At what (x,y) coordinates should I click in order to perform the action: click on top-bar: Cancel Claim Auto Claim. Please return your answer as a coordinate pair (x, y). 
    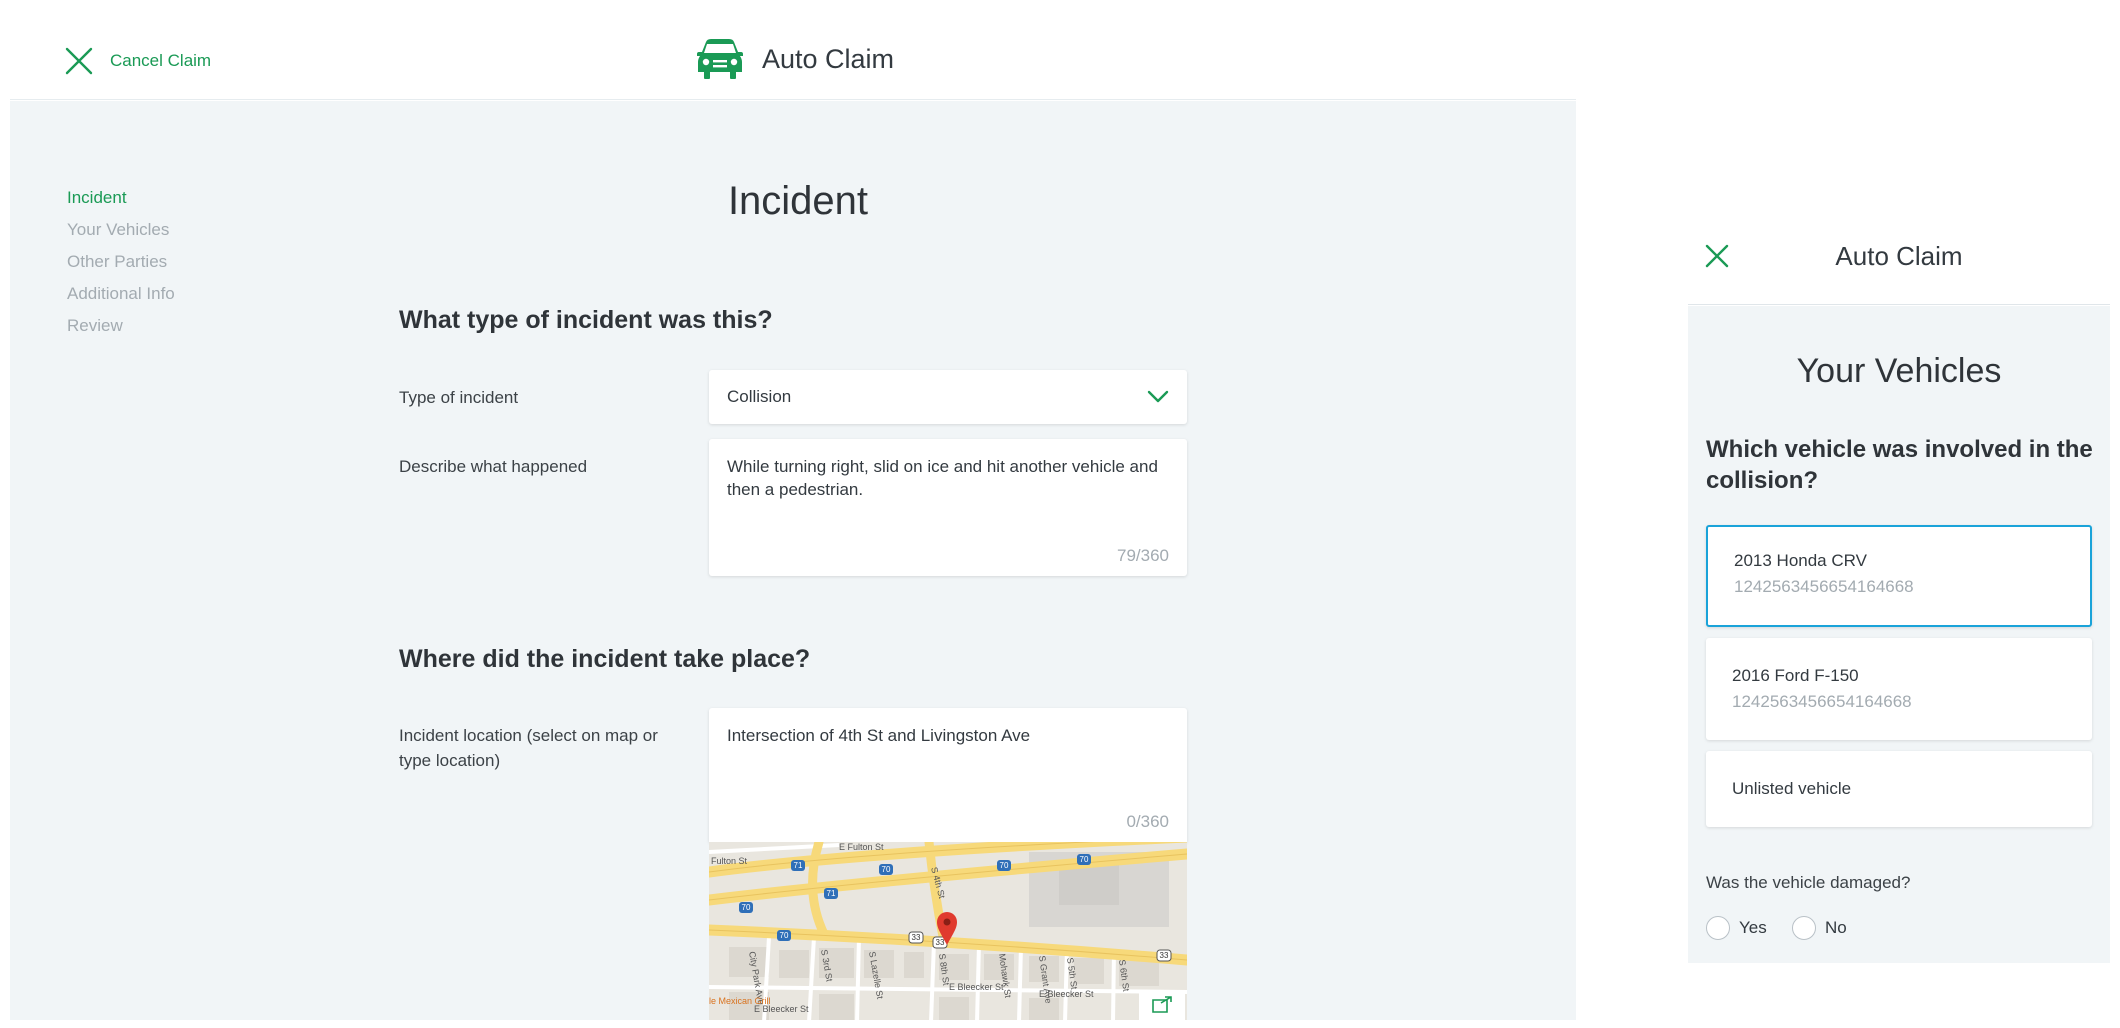
    Looking at the image, I should click on (793, 50).